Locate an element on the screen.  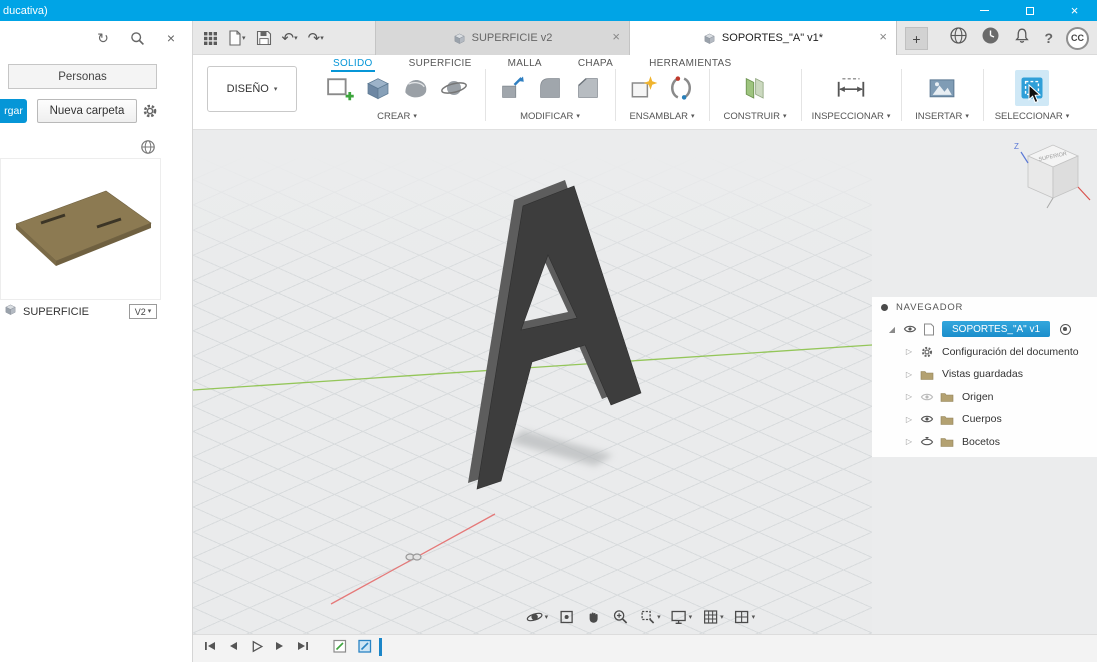
measure-icon is located at coordinates (851, 88).